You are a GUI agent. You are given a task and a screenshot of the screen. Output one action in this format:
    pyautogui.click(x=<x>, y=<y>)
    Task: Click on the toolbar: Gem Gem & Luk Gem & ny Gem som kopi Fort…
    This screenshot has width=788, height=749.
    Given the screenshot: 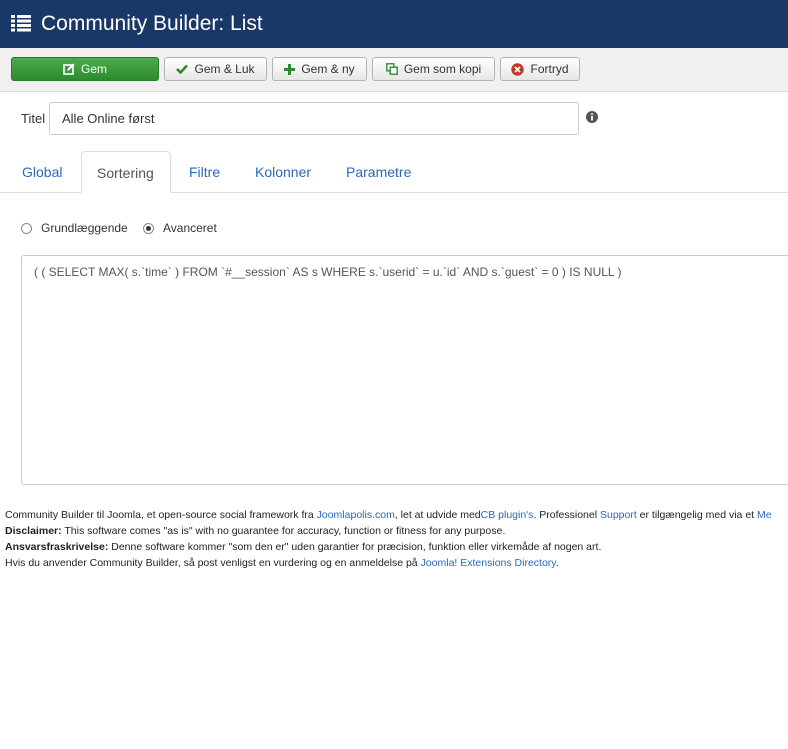 What is the action you would take?
    pyautogui.click(x=394, y=70)
    